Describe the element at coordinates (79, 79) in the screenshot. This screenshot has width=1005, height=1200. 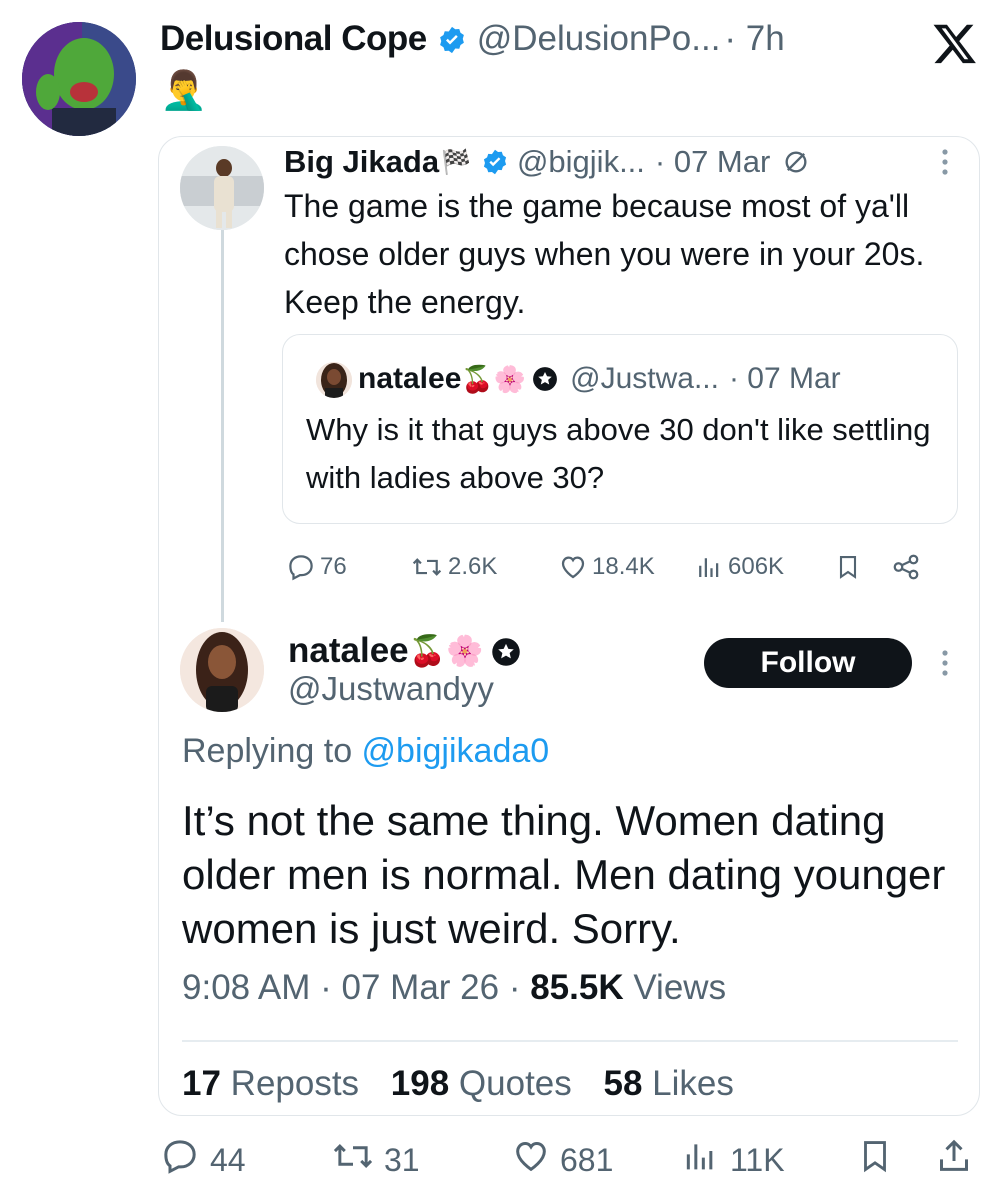
I see `author-avatar` at that location.